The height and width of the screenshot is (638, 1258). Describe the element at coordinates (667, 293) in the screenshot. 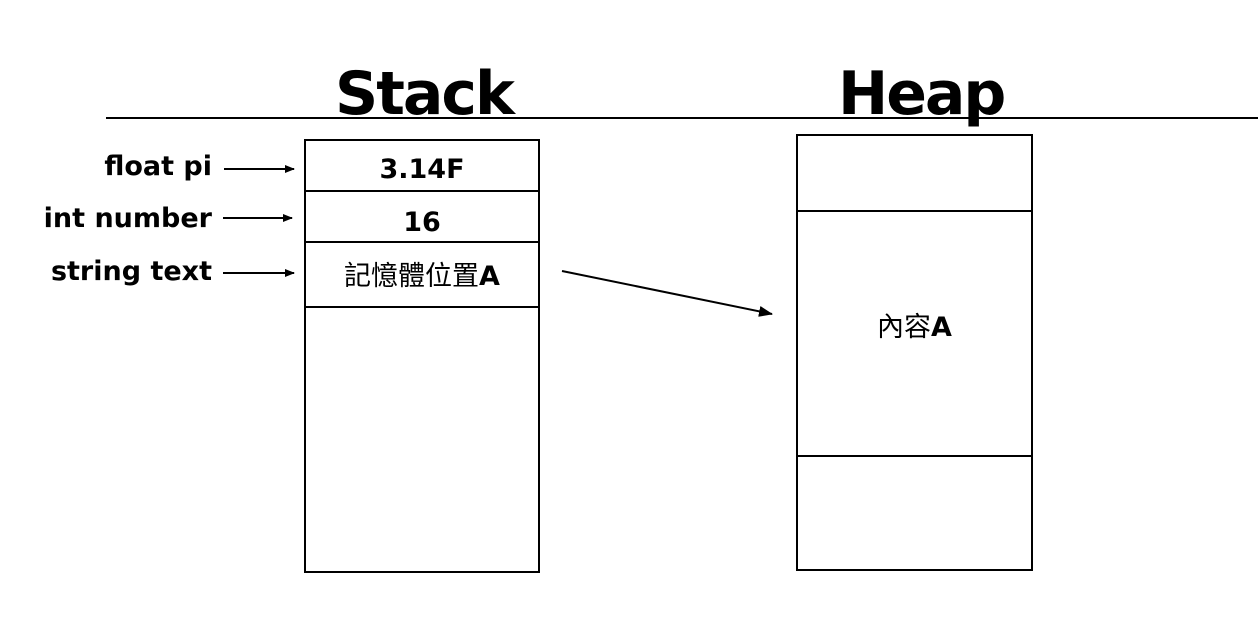

I see `arrow-reference-to-heap` at that location.